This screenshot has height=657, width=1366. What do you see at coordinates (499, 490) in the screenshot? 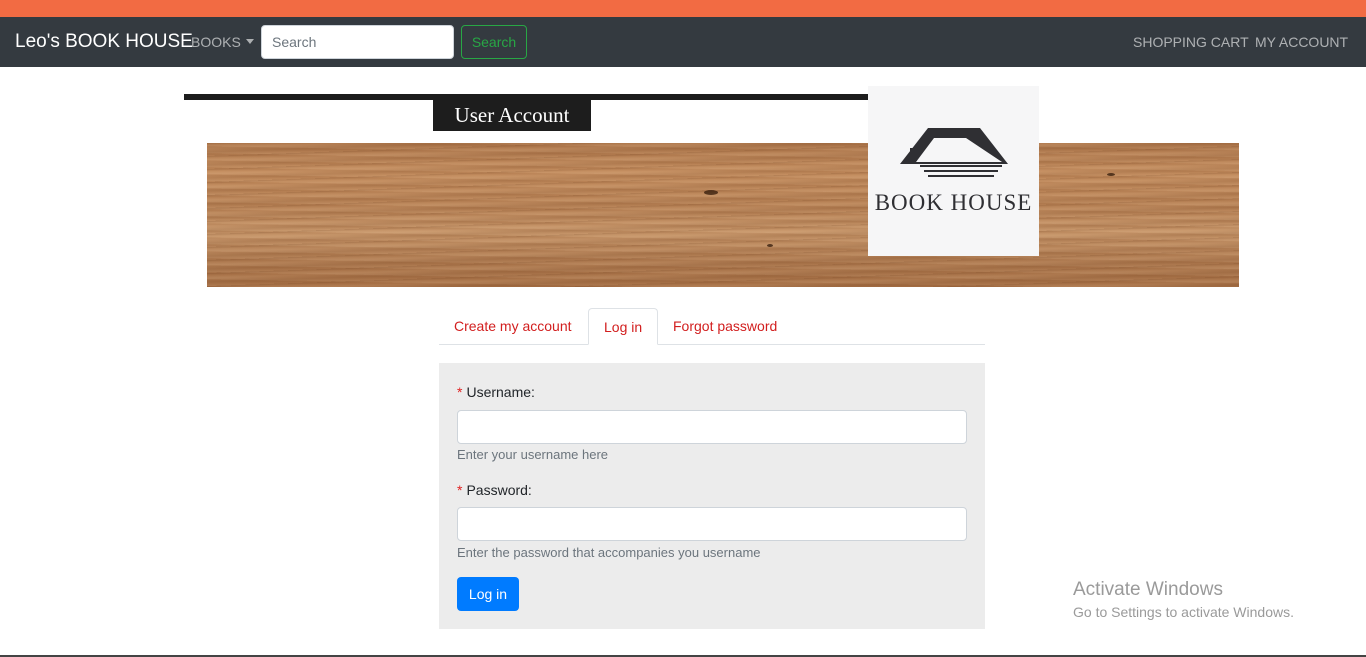
I see `password-label-text: Password:` at bounding box center [499, 490].